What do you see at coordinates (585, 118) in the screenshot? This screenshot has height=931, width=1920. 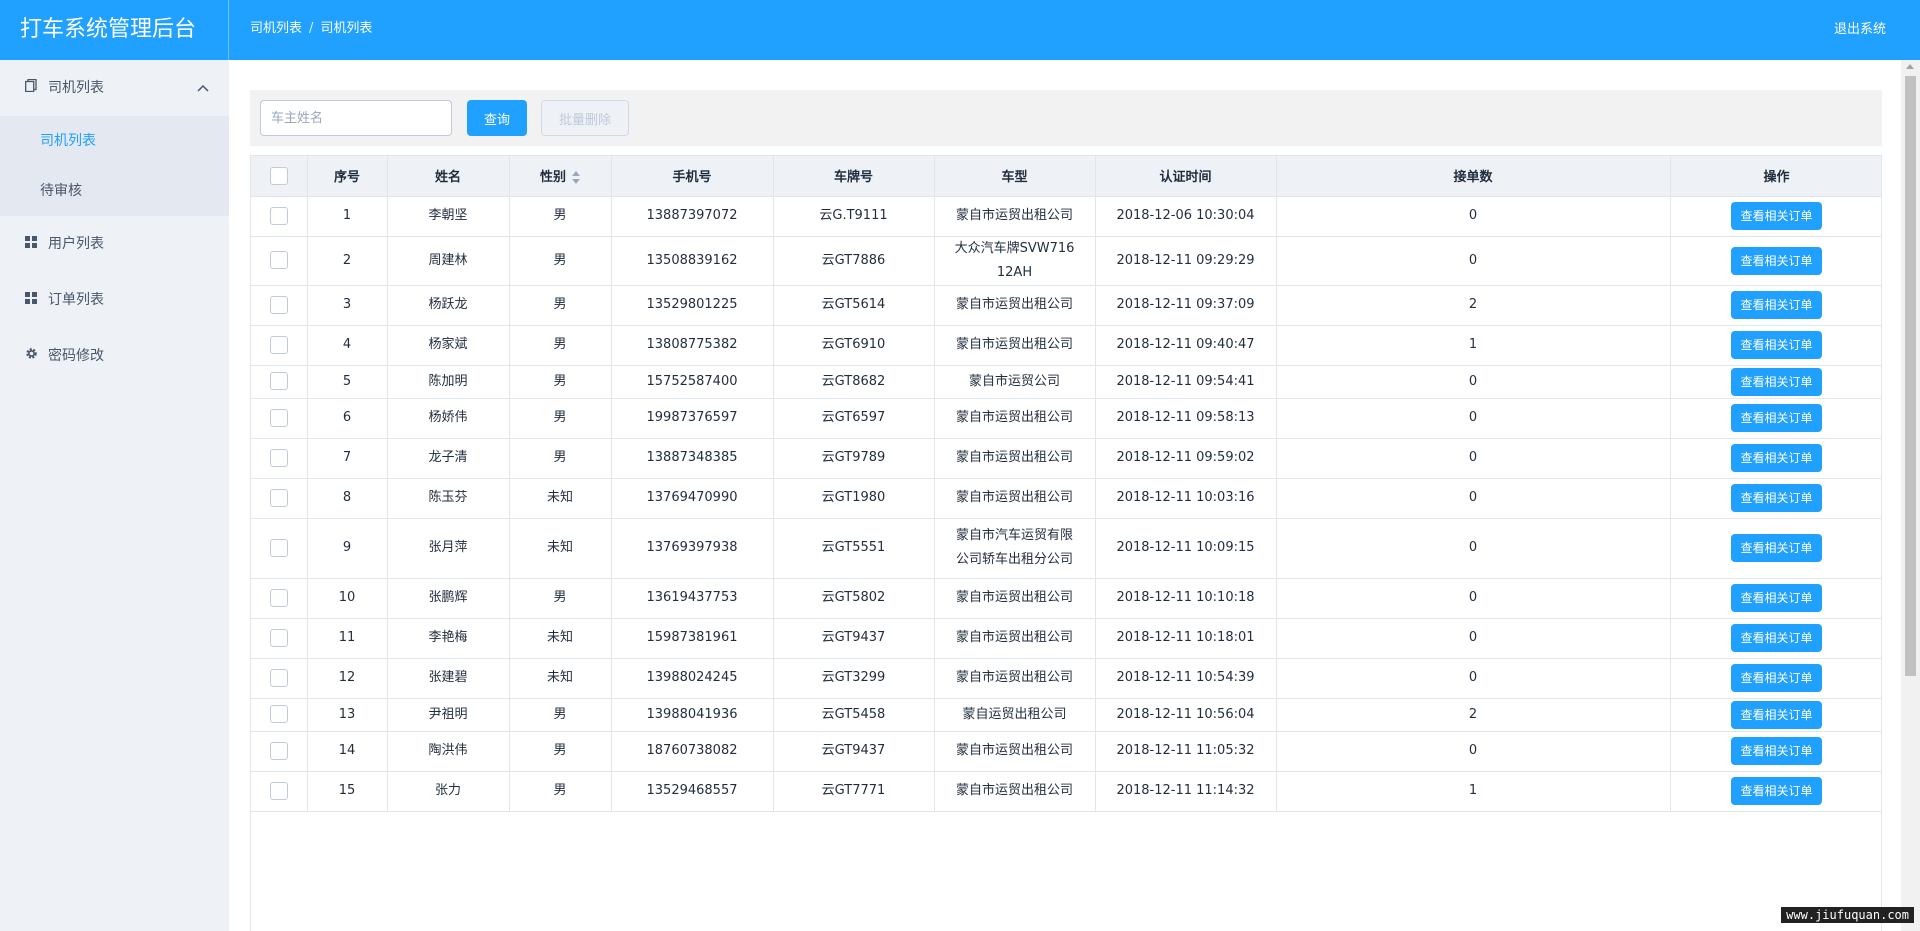 I see `batch-delete-button: 批量删除` at bounding box center [585, 118].